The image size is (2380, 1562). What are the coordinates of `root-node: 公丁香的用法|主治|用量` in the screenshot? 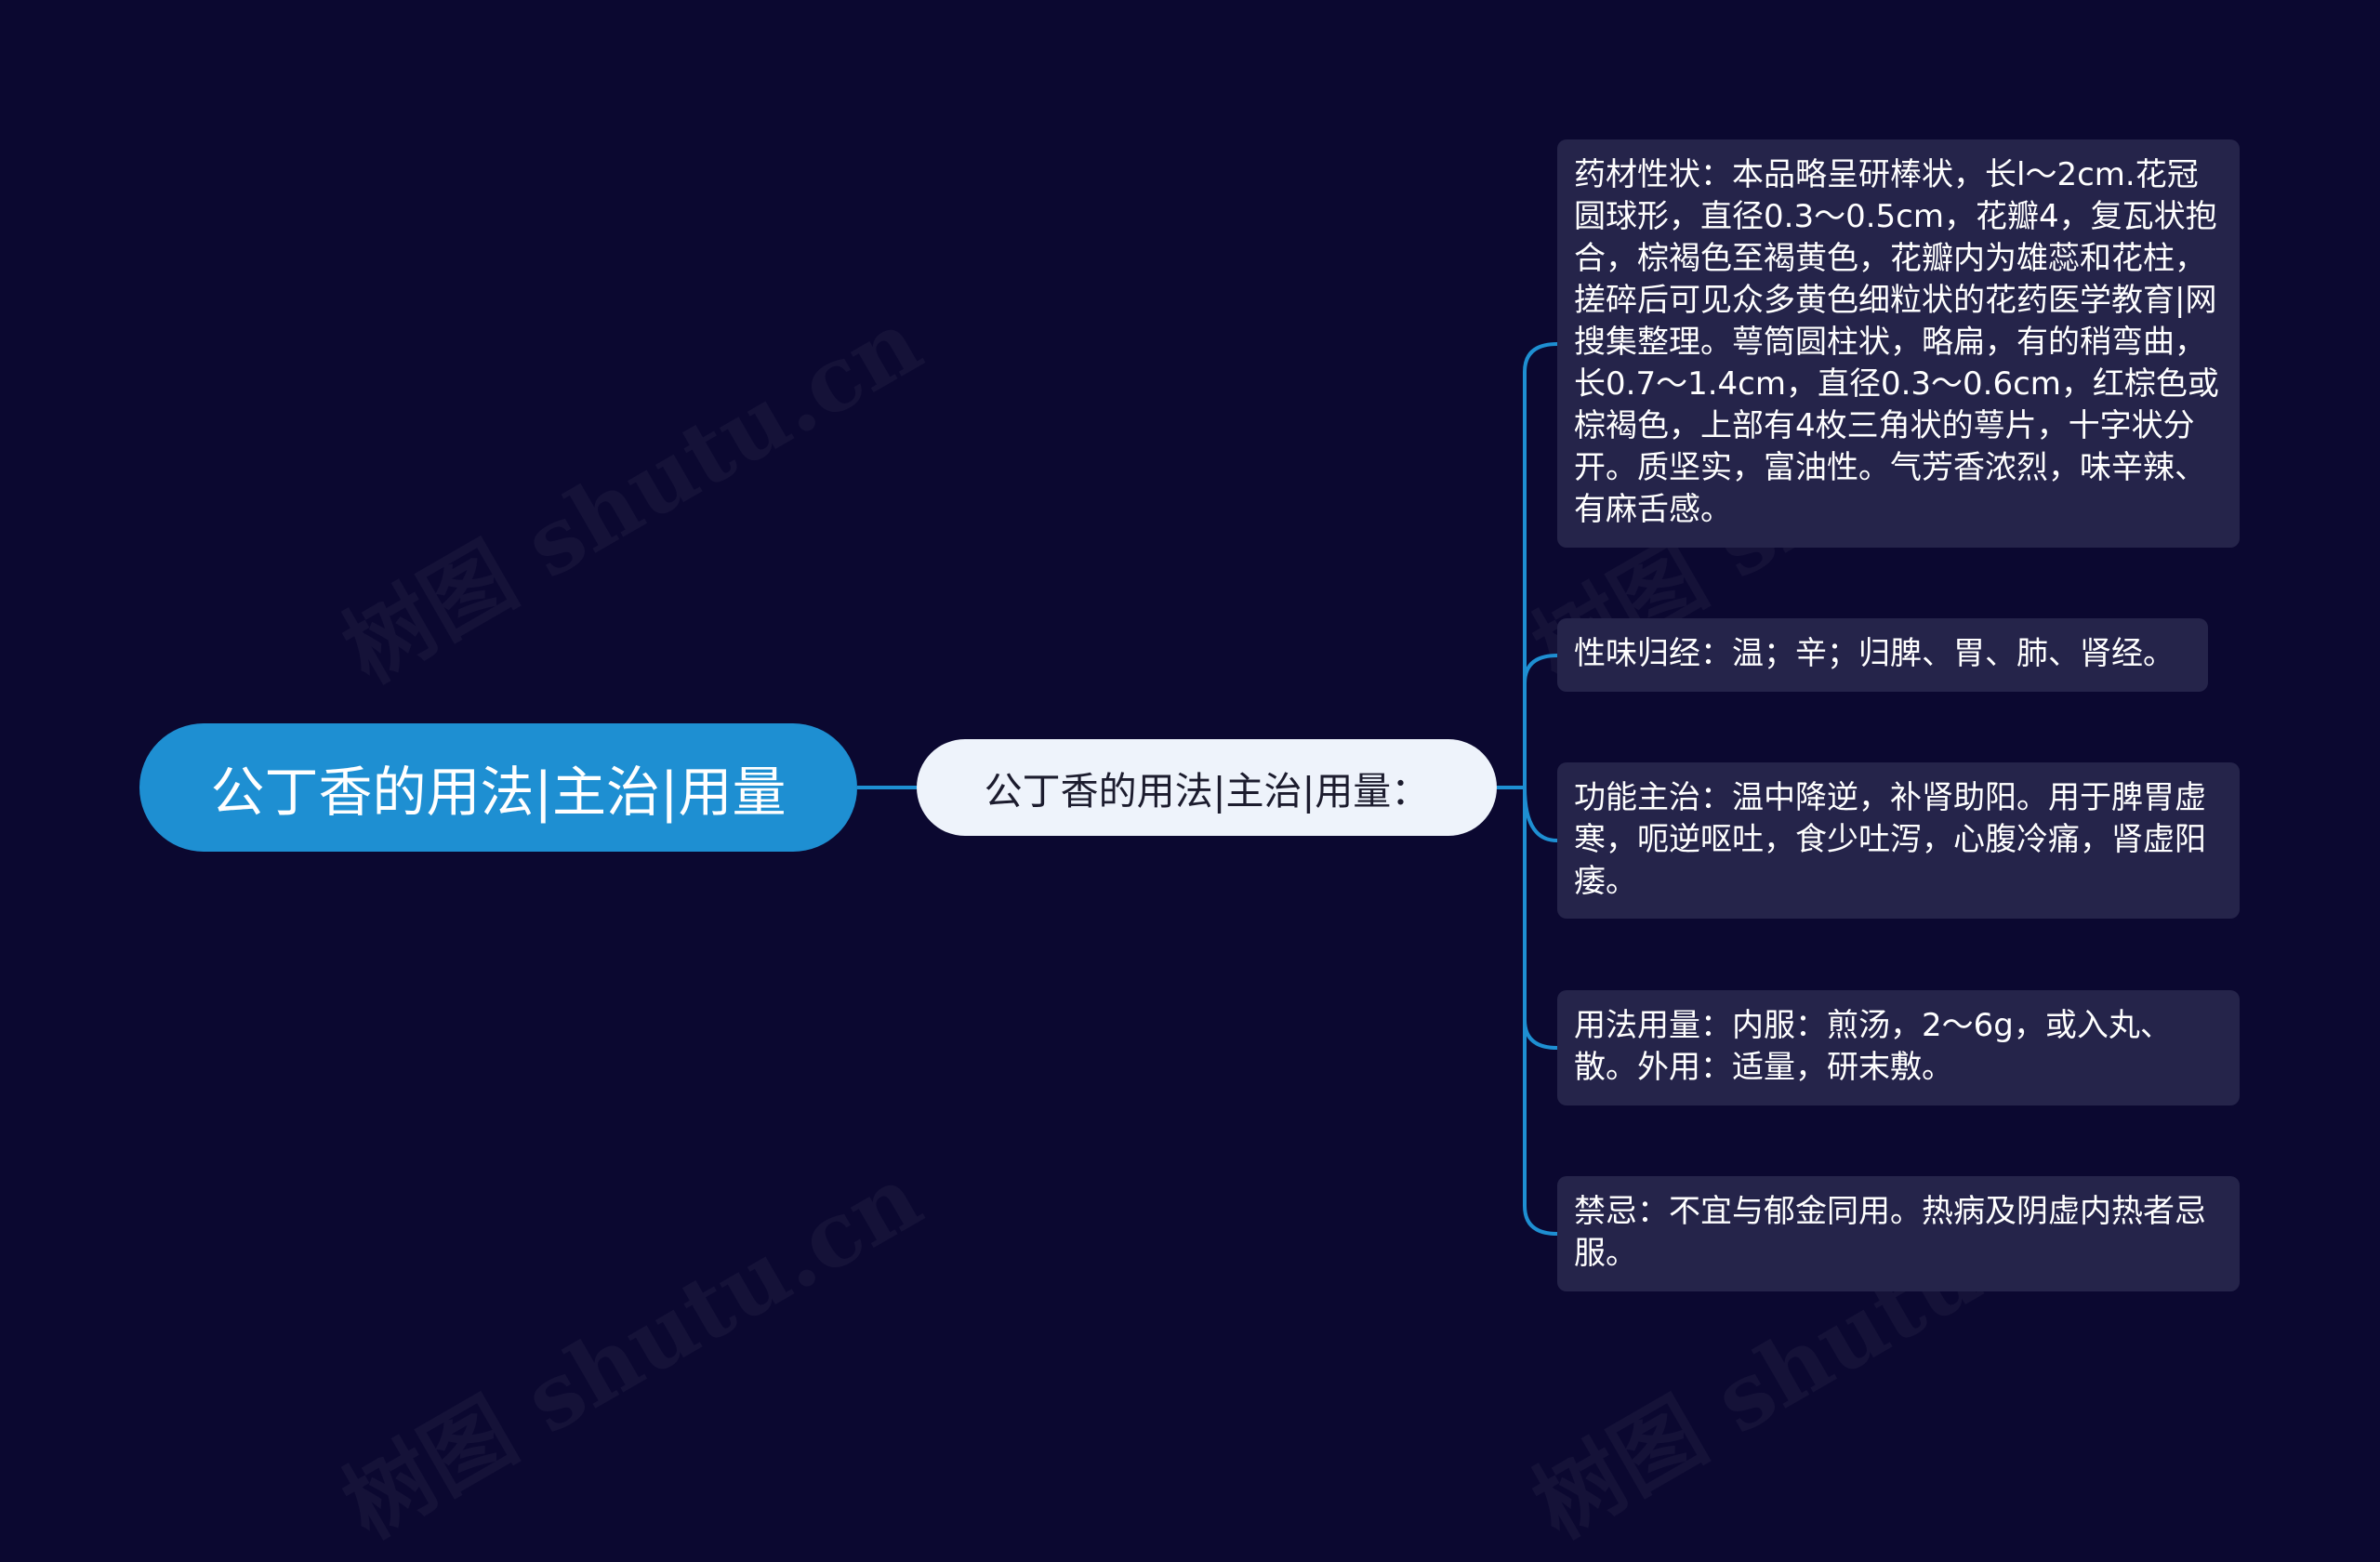 It's located at (498, 787).